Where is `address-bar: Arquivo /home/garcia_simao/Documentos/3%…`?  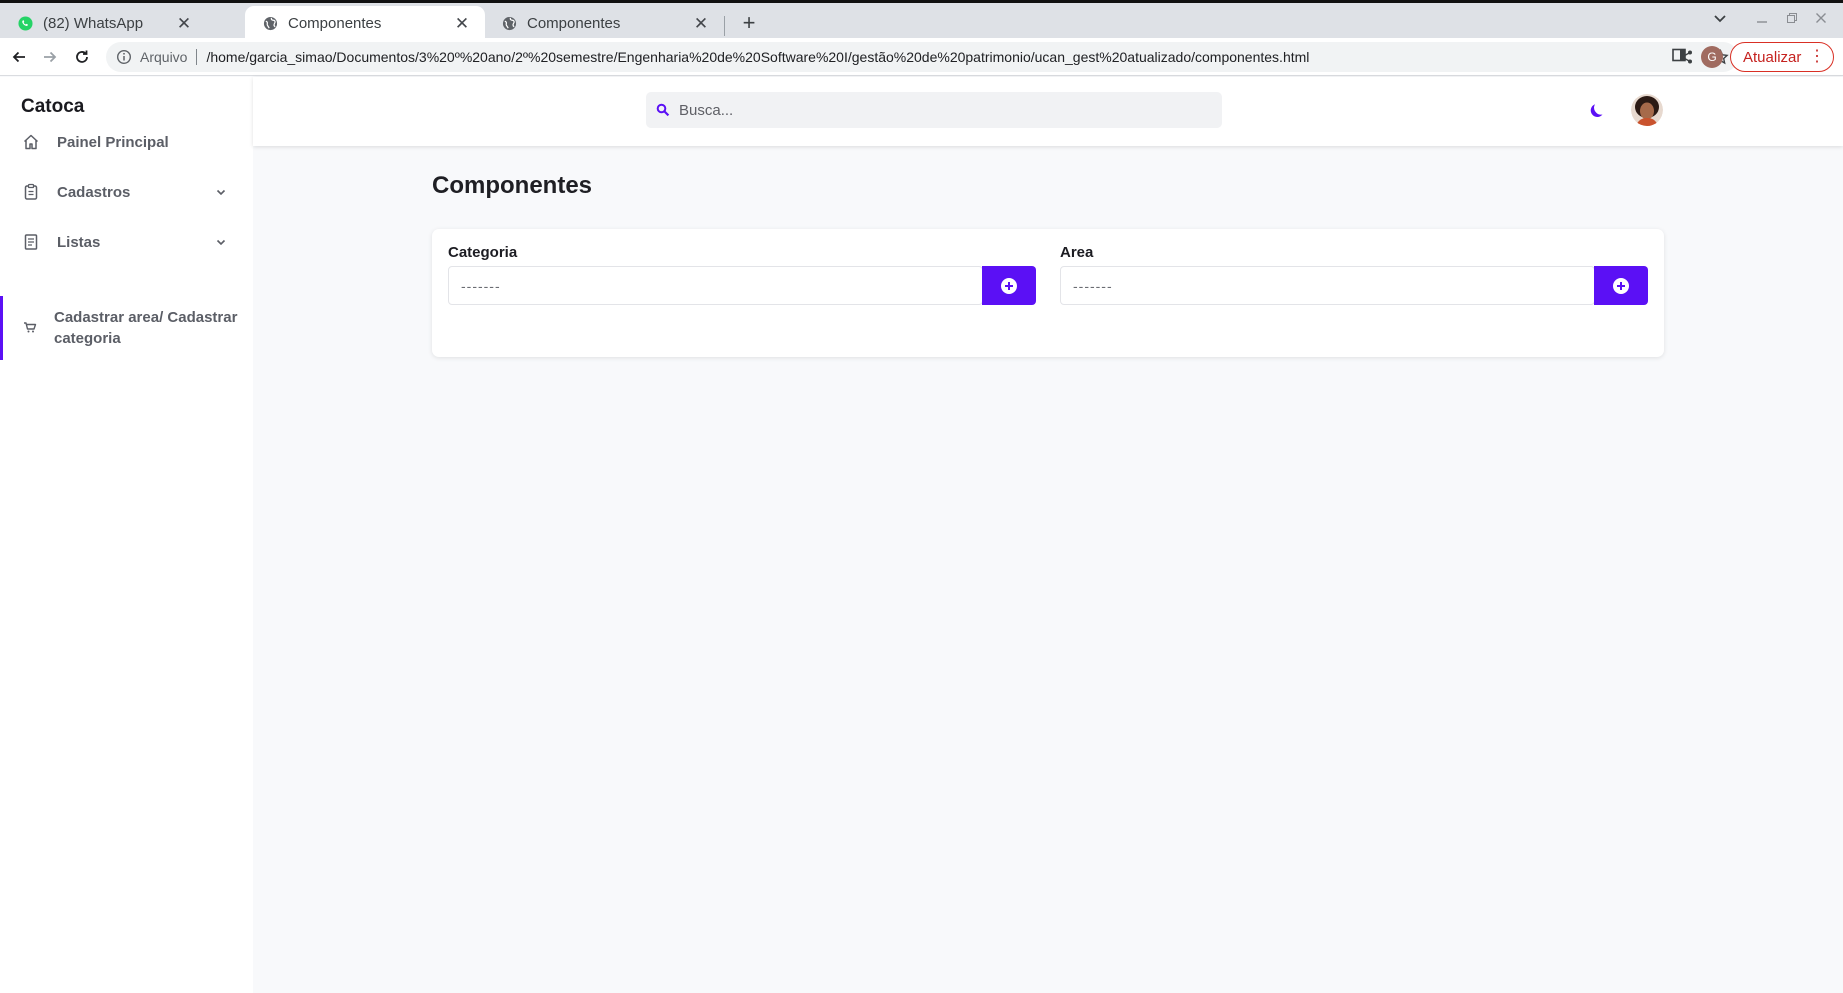
address-bar: Arquivo /home/garcia_simao/Documentos/3%… is located at coordinates (922, 57).